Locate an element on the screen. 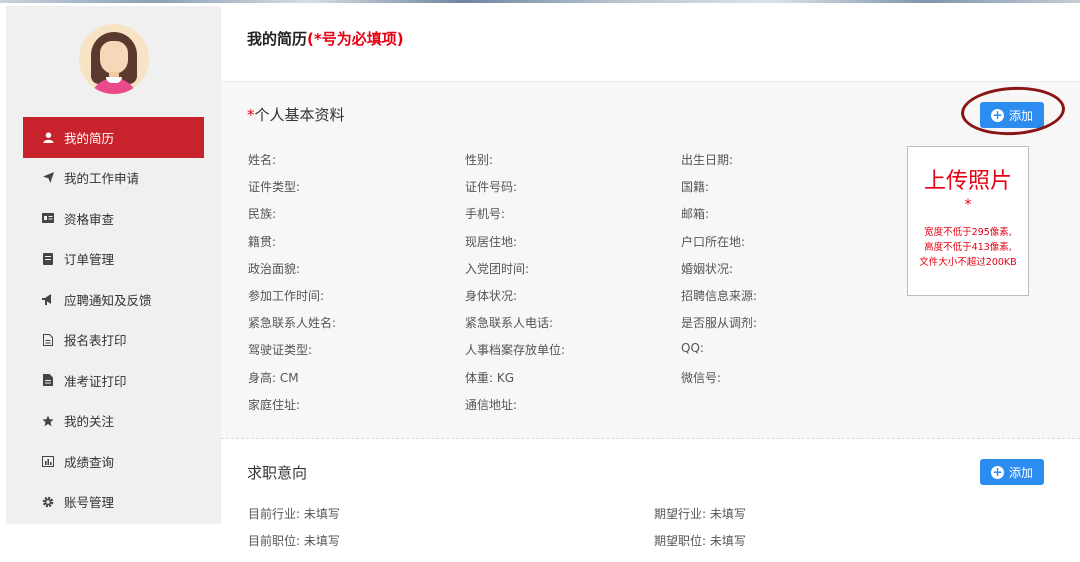  basic-info-field: 政治面貌: is located at coordinates (274, 268).